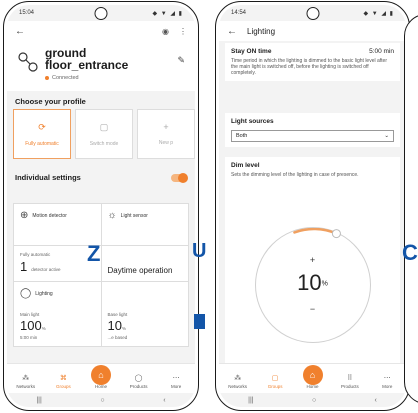 The image size is (418, 413). Describe the element at coordinates (181, 70) in the screenshot. I see `edit-pencil-icon: ✎` at that location.